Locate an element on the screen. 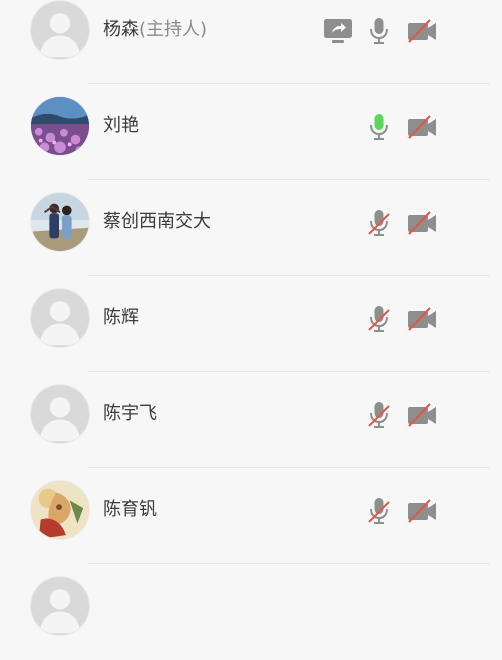  participant-name-text: 蔡创西南交大 is located at coordinates (157, 221).